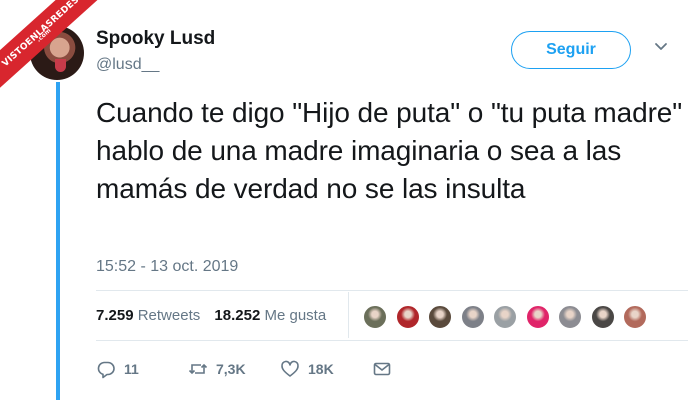 Image resolution: width=700 pixels, height=400 pixels. Describe the element at coordinates (106, 370) in the screenshot. I see `reply-icon` at that location.